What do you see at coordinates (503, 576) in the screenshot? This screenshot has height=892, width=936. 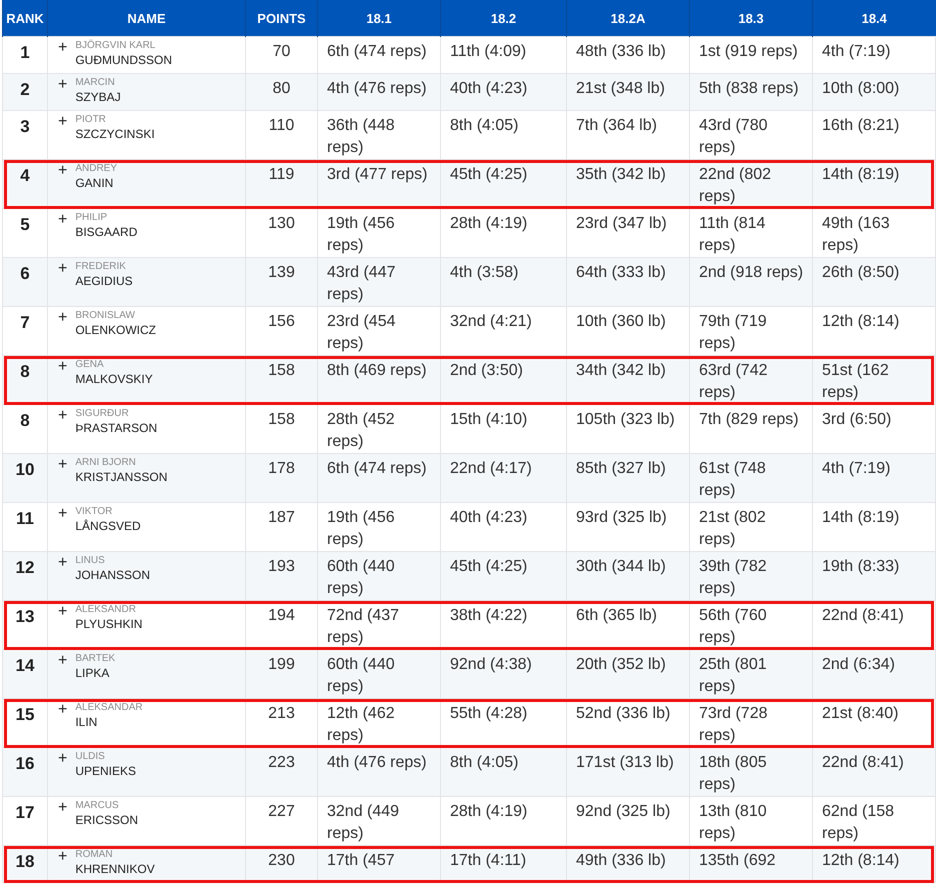 I see `score-cell: 45th (4:25)` at bounding box center [503, 576].